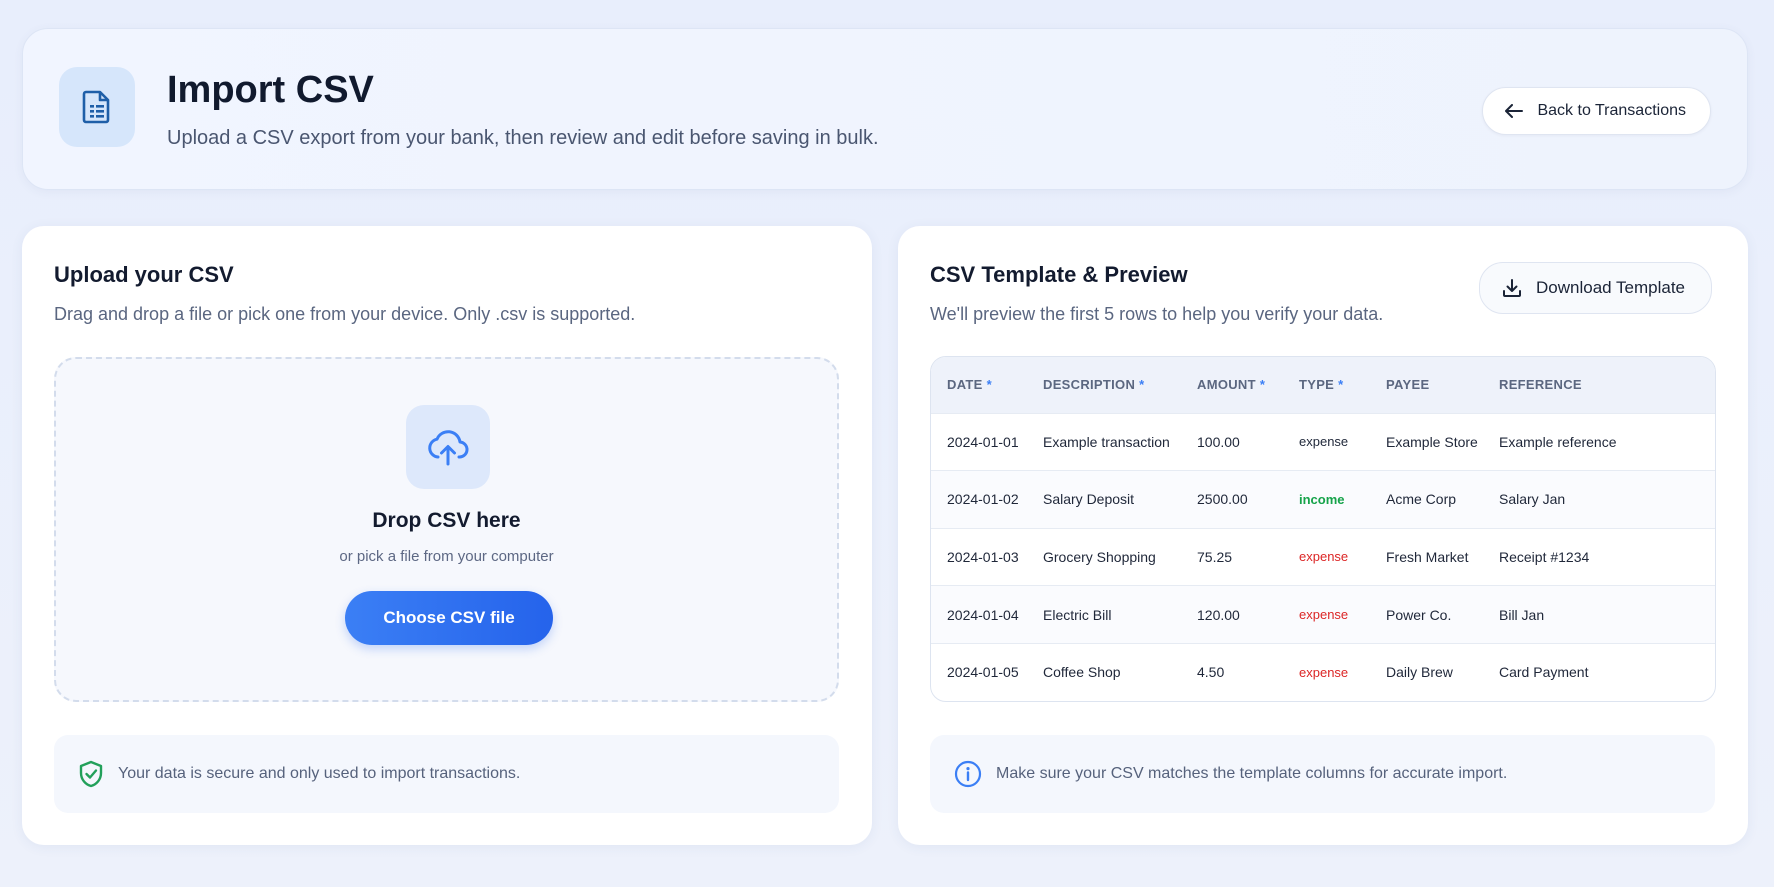  What do you see at coordinates (446, 520) in the screenshot?
I see `drop-title: Drop CSV here` at bounding box center [446, 520].